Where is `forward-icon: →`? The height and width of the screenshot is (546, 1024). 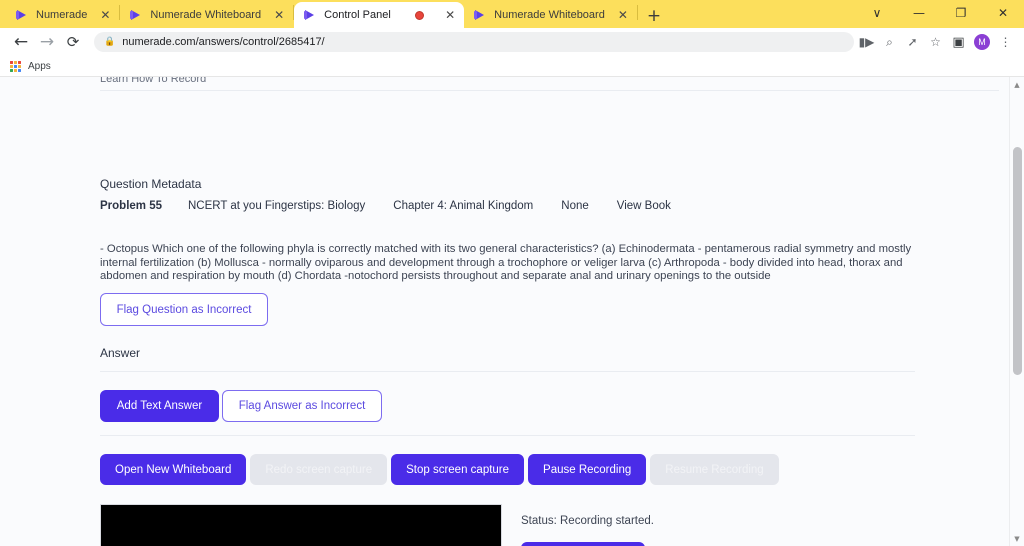 forward-icon: → is located at coordinates (47, 42).